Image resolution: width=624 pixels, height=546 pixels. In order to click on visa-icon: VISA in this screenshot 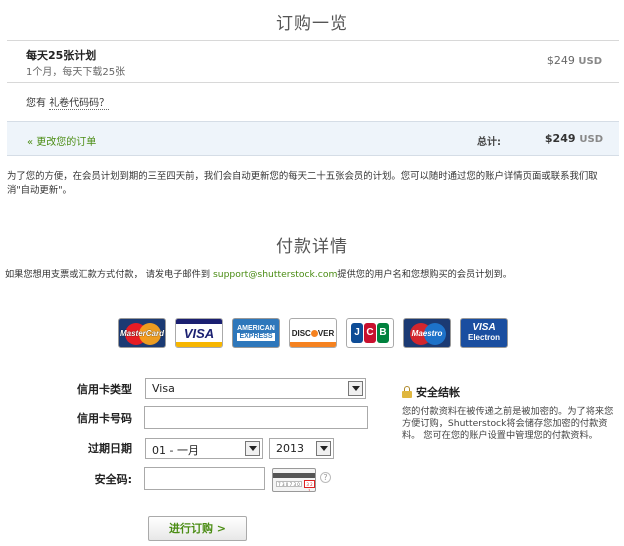, I will do `click(199, 333)`.